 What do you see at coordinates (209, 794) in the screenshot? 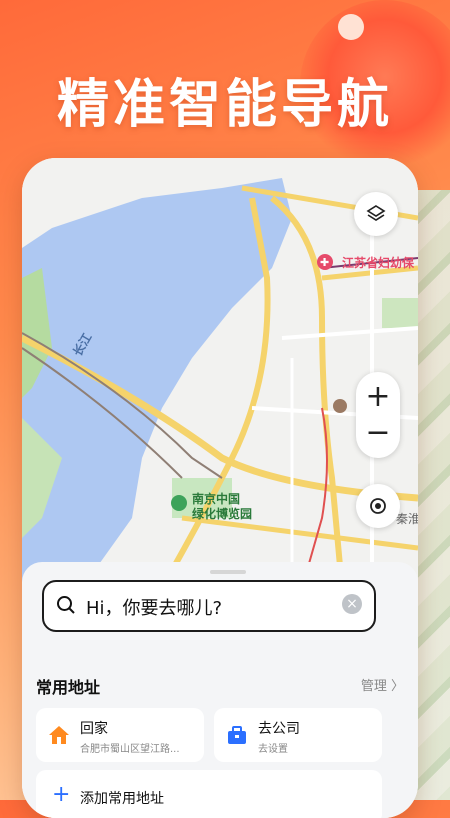
I see `add-address-button: + 添加常用地址` at bounding box center [209, 794].